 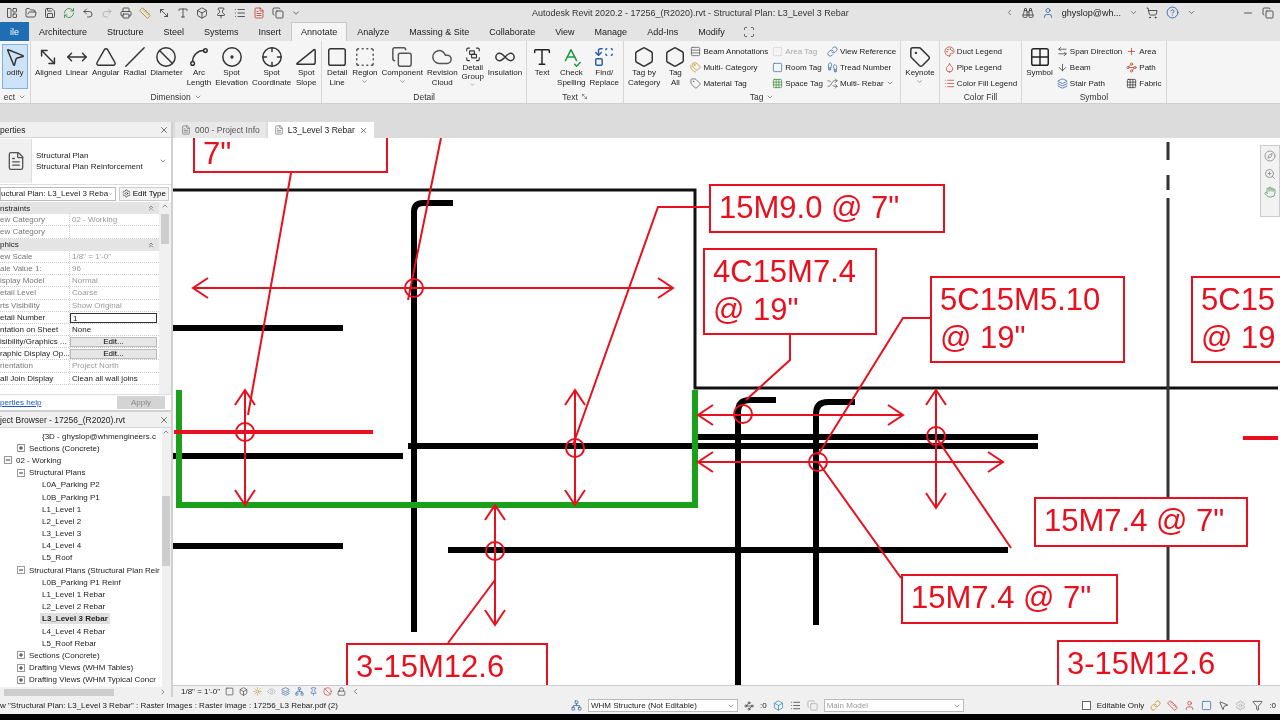 What do you see at coordinates (259, 12) in the screenshot?
I see `document-icon` at bounding box center [259, 12].